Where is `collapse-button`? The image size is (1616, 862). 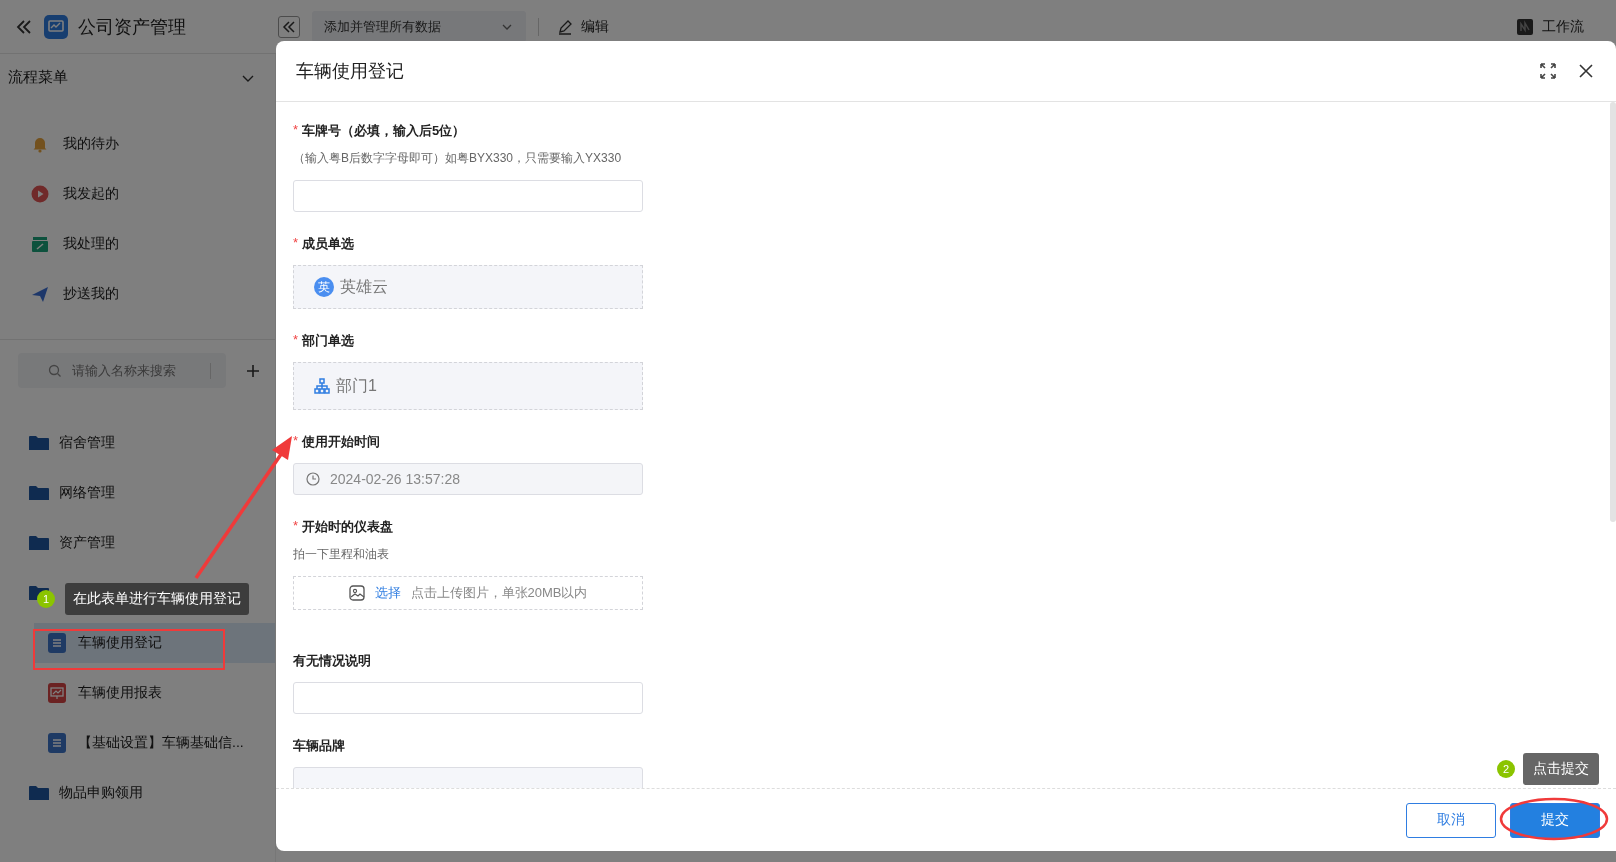 collapse-button is located at coordinates (289, 26).